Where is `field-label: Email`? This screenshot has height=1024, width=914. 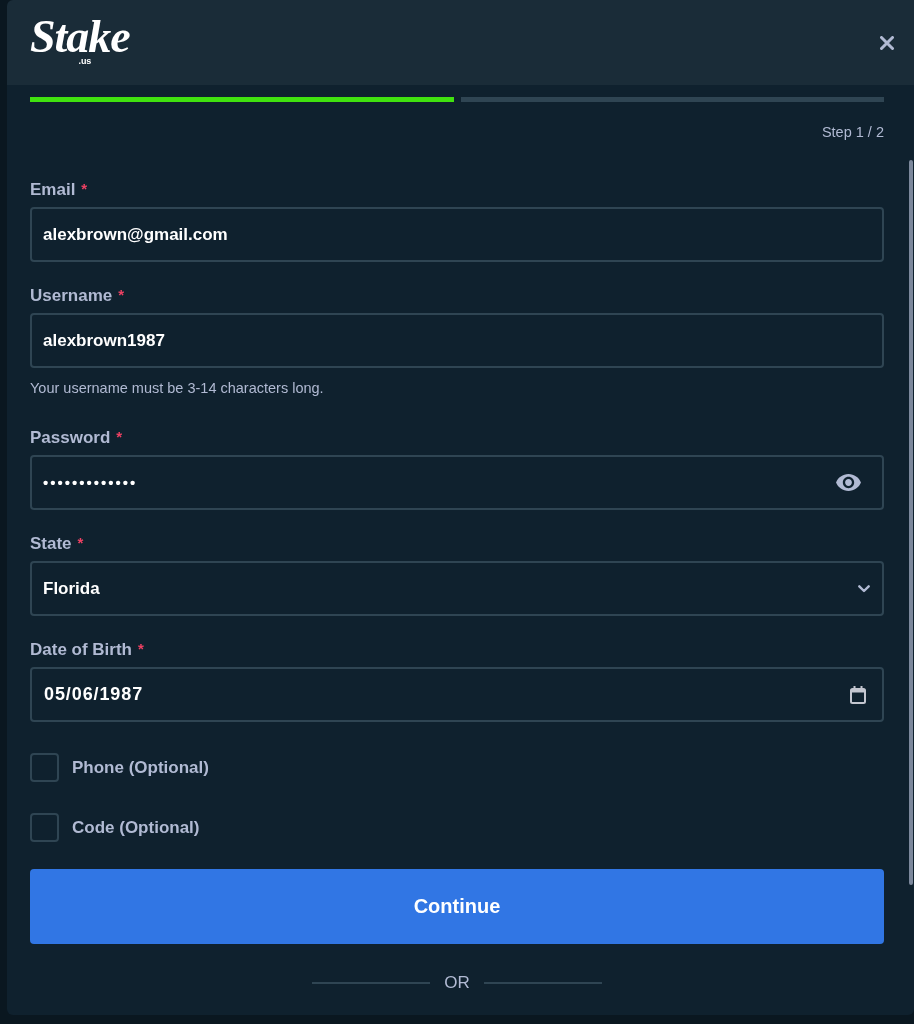 field-label: Email is located at coordinates (53, 190).